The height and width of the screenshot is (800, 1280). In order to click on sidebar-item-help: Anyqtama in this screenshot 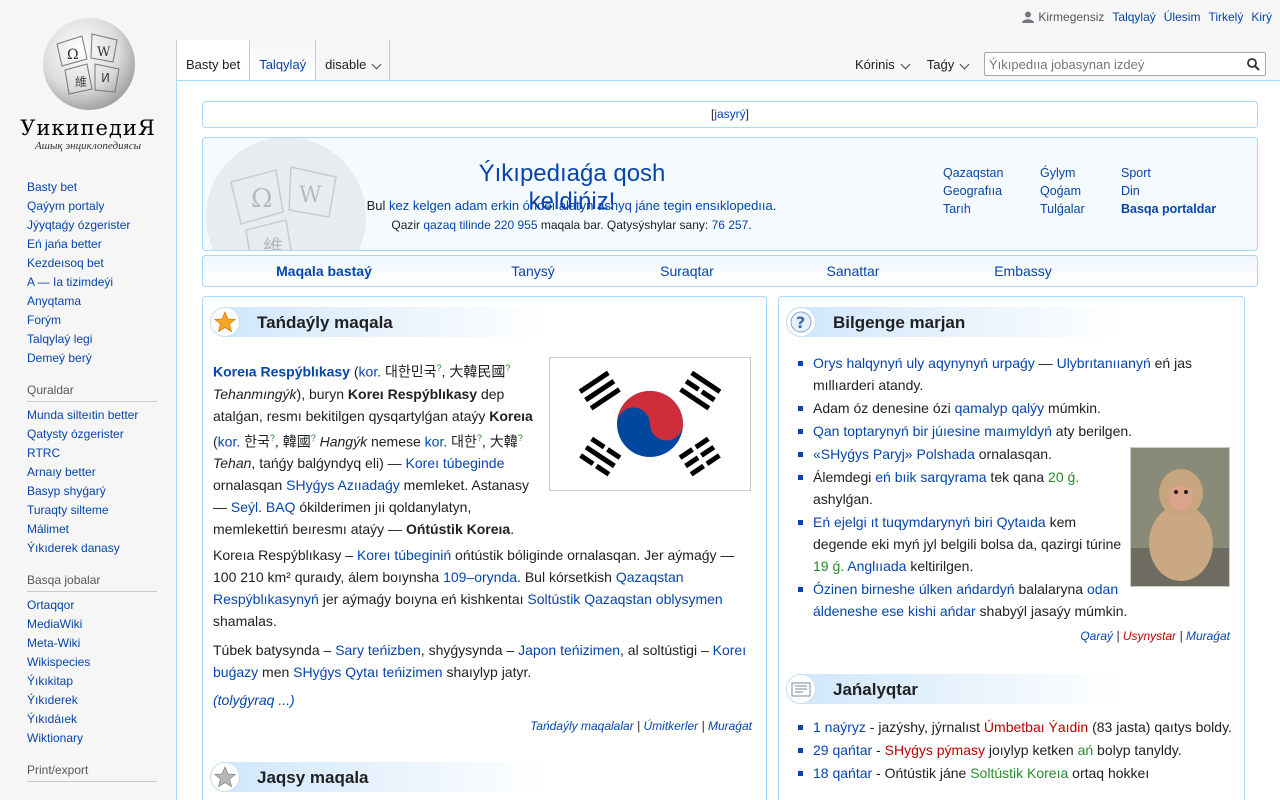, I will do `click(54, 301)`.